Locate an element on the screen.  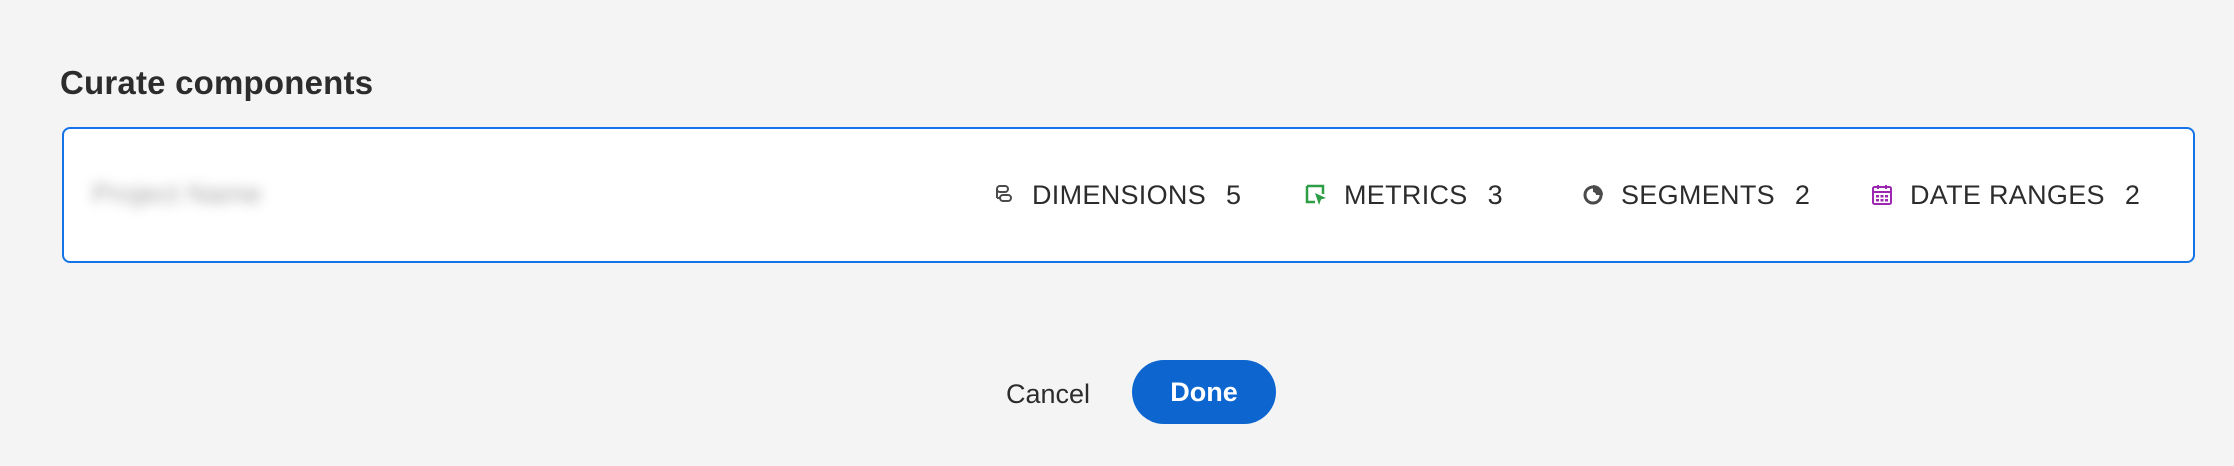
dimensions-count: 5 is located at coordinates (1234, 194).